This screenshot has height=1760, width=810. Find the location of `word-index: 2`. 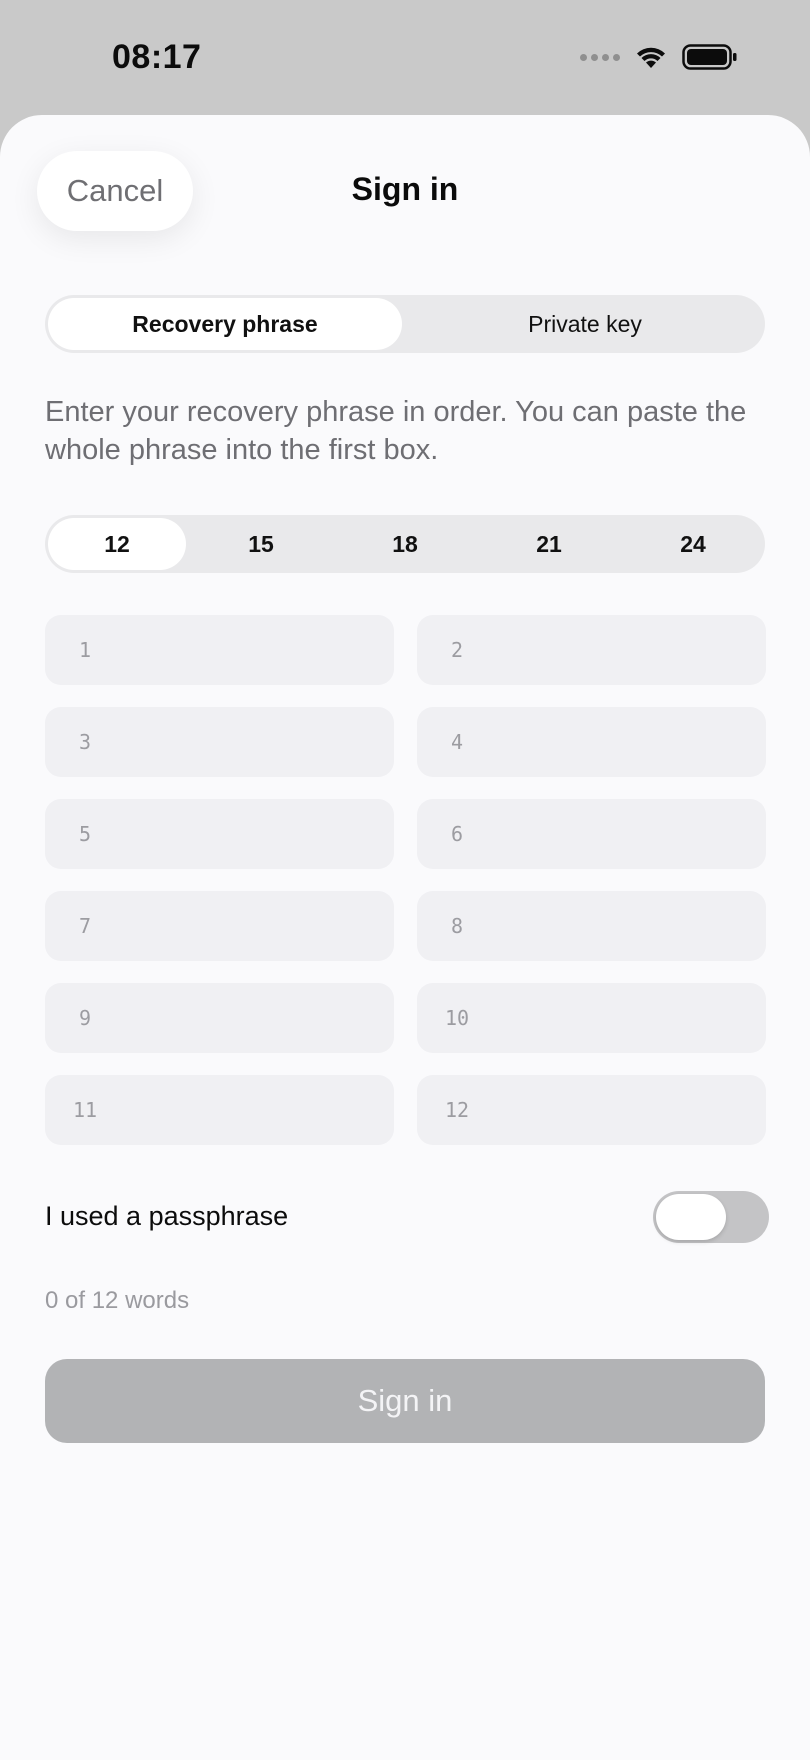

word-index: 2 is located at coordinates (457, 650).